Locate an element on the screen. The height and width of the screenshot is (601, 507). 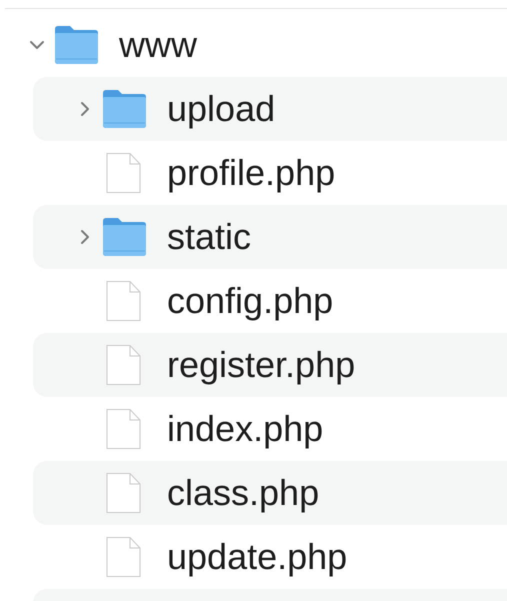
file-name: profile.php is located at coordinates (251, 173).